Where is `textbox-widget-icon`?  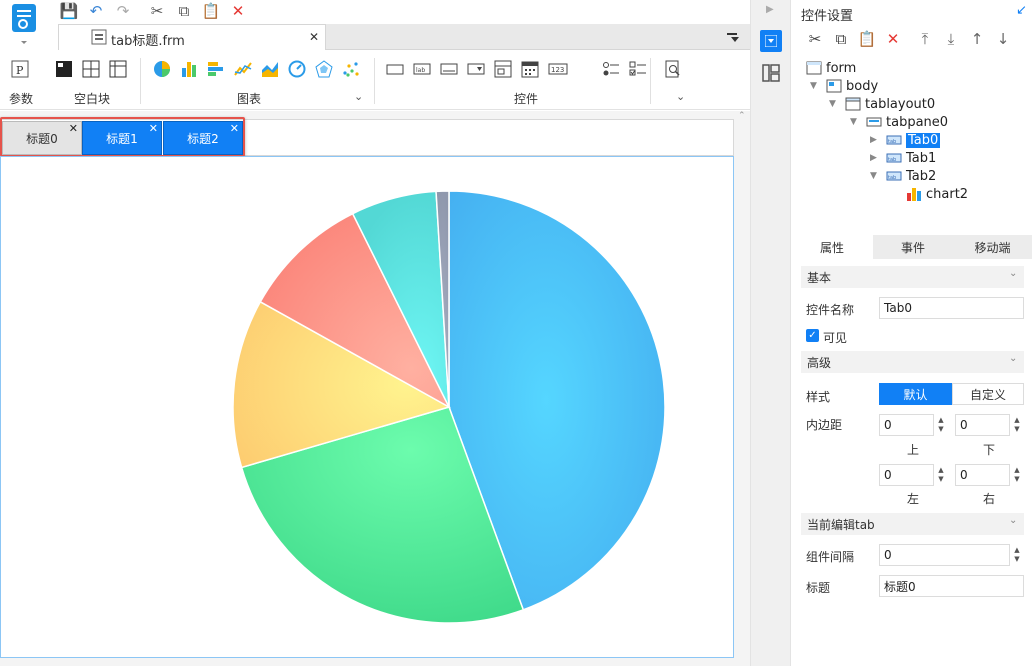 textbox-widget-icon is located at coordinates (449, 69).